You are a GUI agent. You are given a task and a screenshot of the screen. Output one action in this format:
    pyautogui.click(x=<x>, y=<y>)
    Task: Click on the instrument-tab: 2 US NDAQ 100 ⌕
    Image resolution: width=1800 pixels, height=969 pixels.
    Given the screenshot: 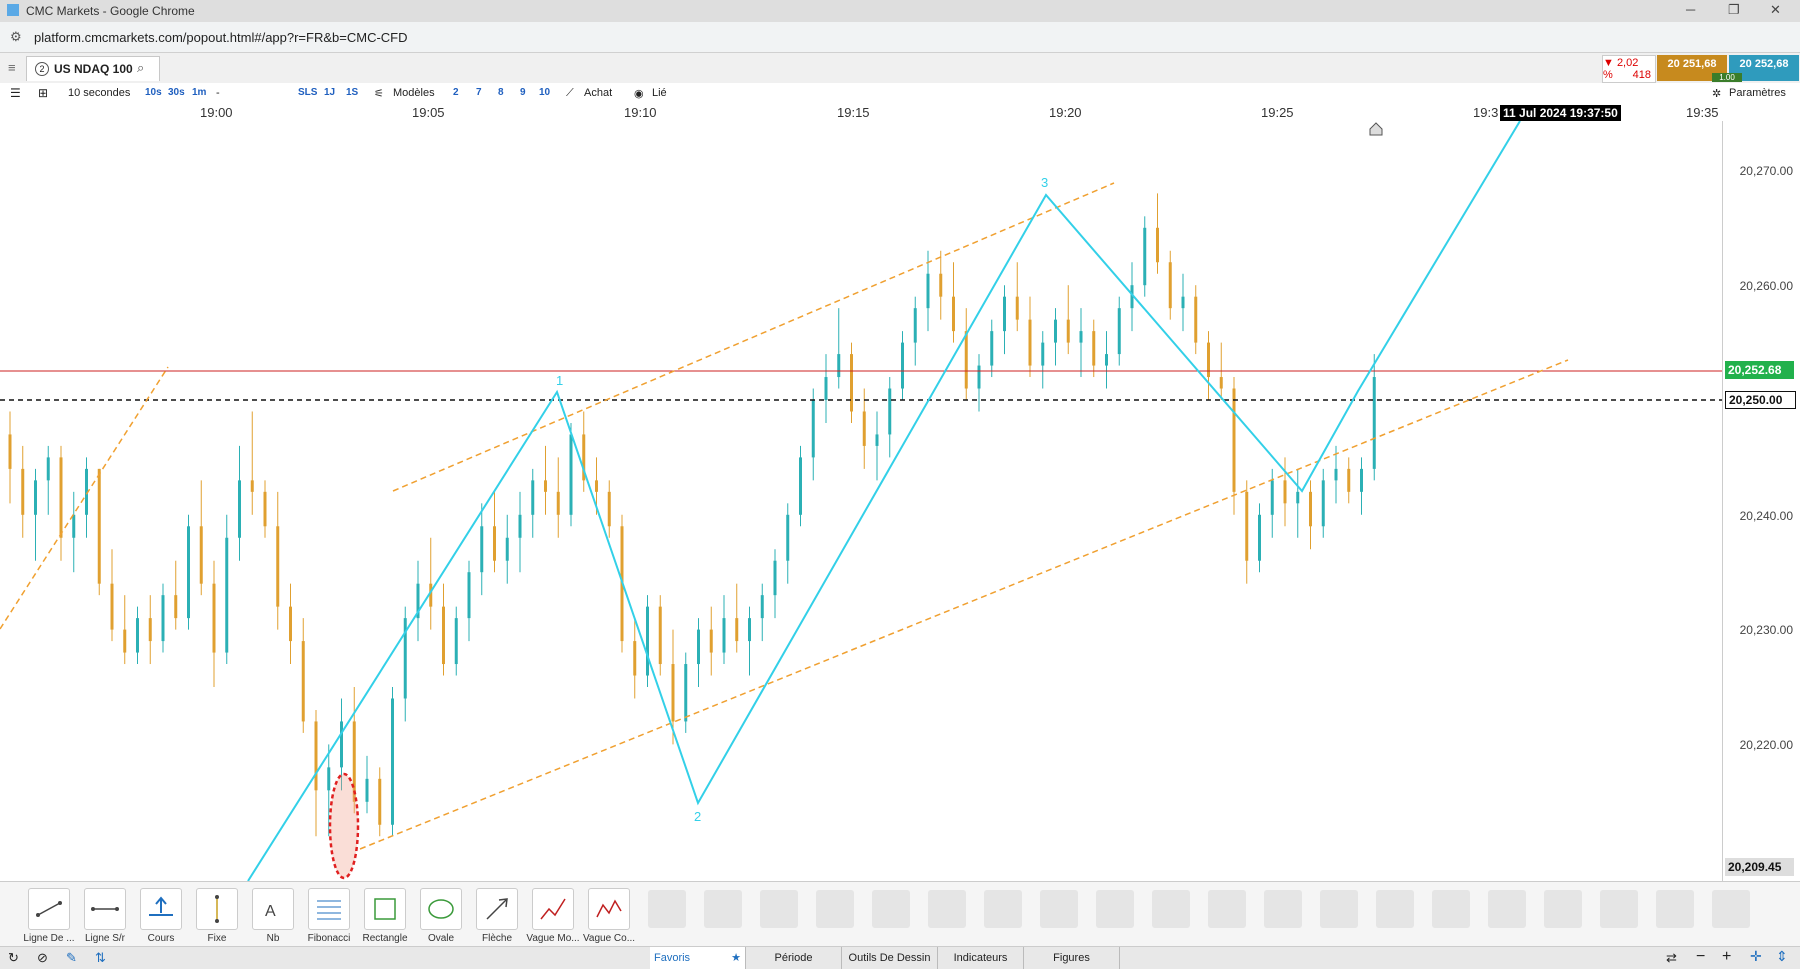 What is the action you would take?
    pyautogui.click(x=93, y=68)
    